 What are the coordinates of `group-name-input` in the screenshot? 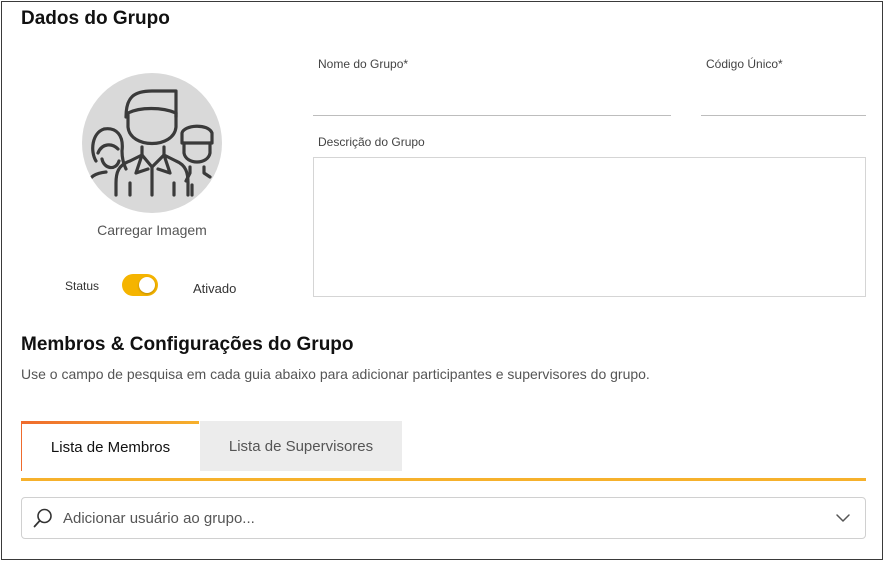 It's located at (492, 104).